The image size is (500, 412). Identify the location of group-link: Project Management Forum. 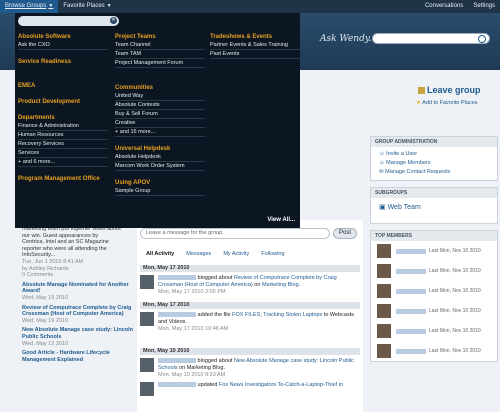
(160, 63).